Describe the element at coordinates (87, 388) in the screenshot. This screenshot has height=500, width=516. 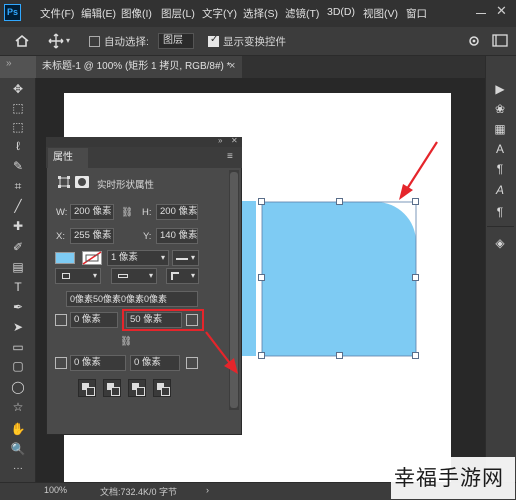
I see `unite-shapes-button` at that location.